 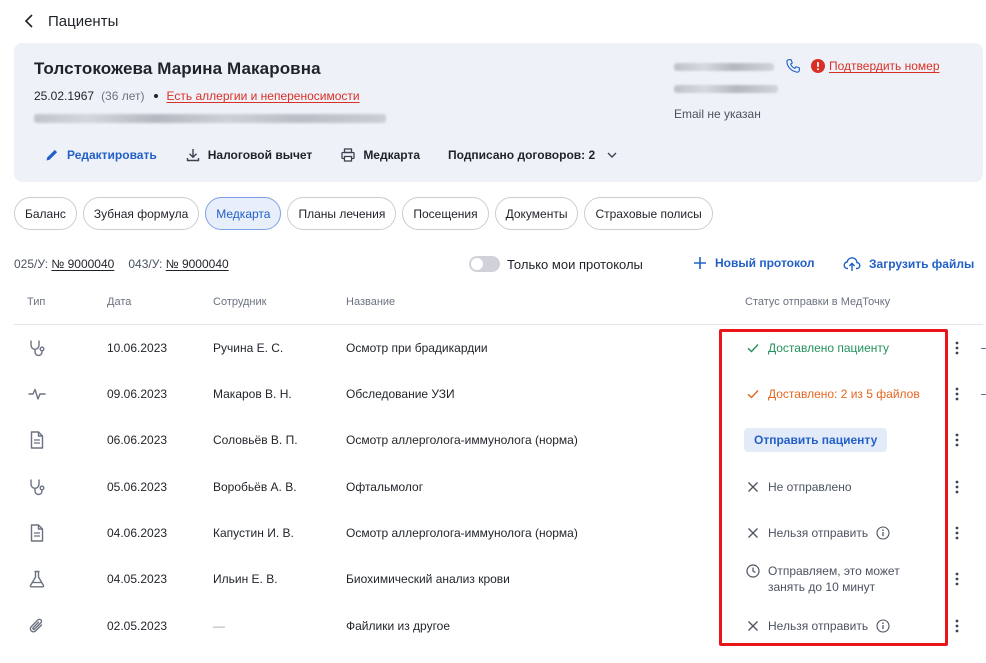 I want to click on tax-deduction-button: Налоговой вычет, so click(x=248, y=155).